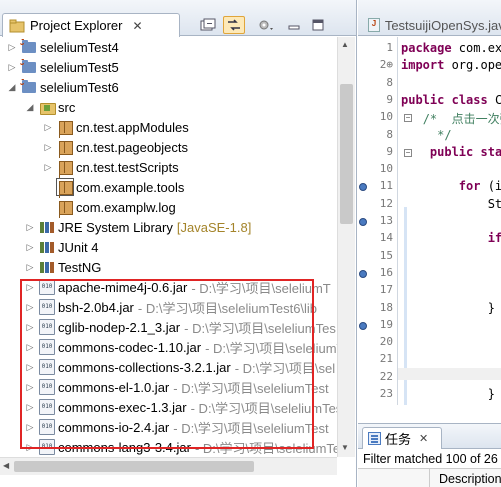 This screenshot has height=487, width=501. What do you see at coordinates (448, 394) in the screenshot?
I see `code-line: }` at bounding box center [448, 394].